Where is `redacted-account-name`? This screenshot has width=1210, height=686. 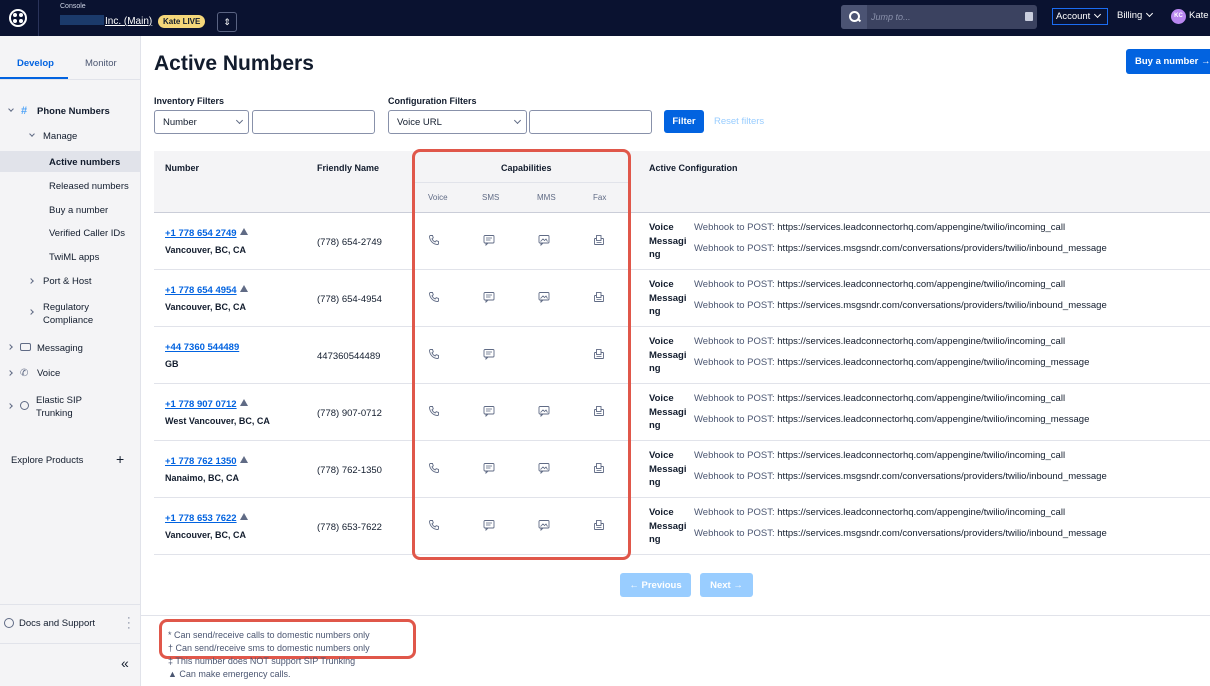 redacted-account-name is located at coordinates (82, 20).